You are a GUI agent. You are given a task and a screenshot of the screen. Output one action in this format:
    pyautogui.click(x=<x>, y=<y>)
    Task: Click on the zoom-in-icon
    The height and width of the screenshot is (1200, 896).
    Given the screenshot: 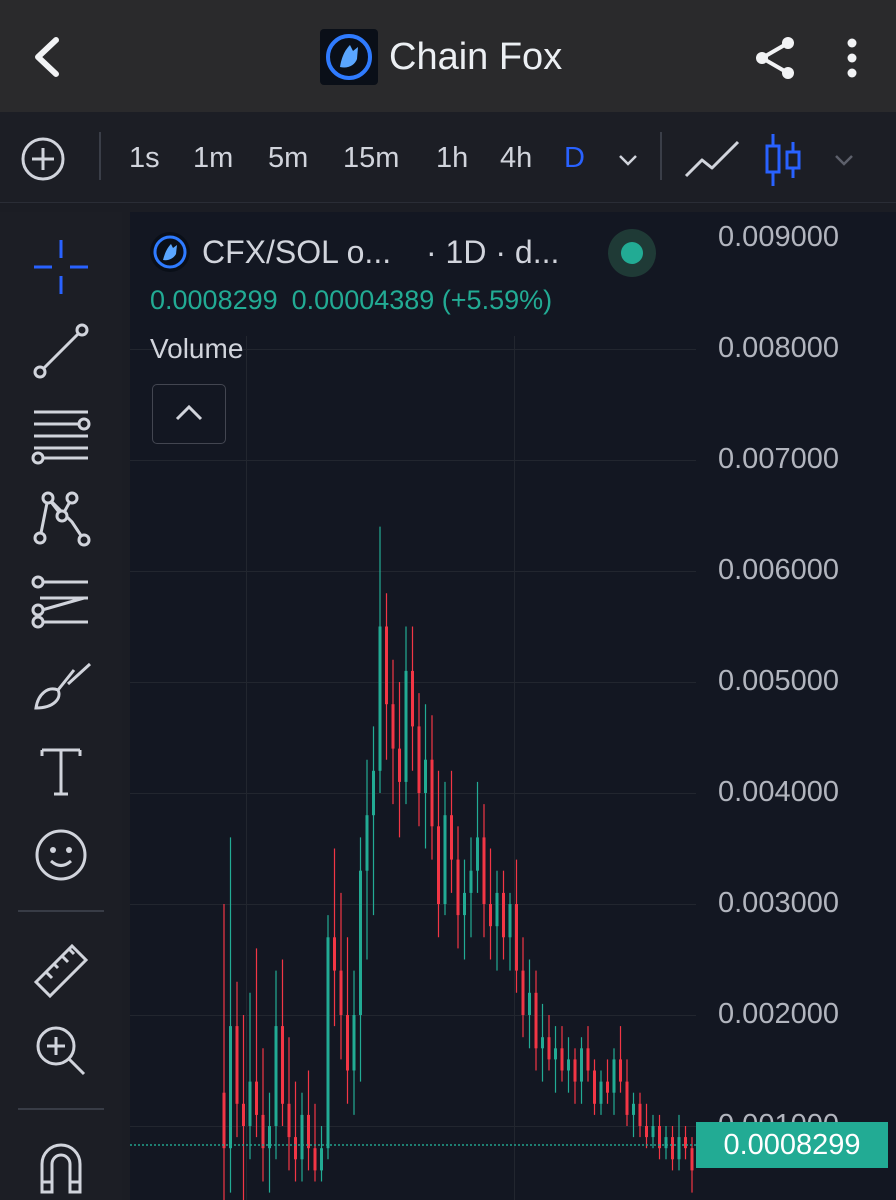 What is the action you would take?
    pyautogui.click(x=61, y=1051)
    